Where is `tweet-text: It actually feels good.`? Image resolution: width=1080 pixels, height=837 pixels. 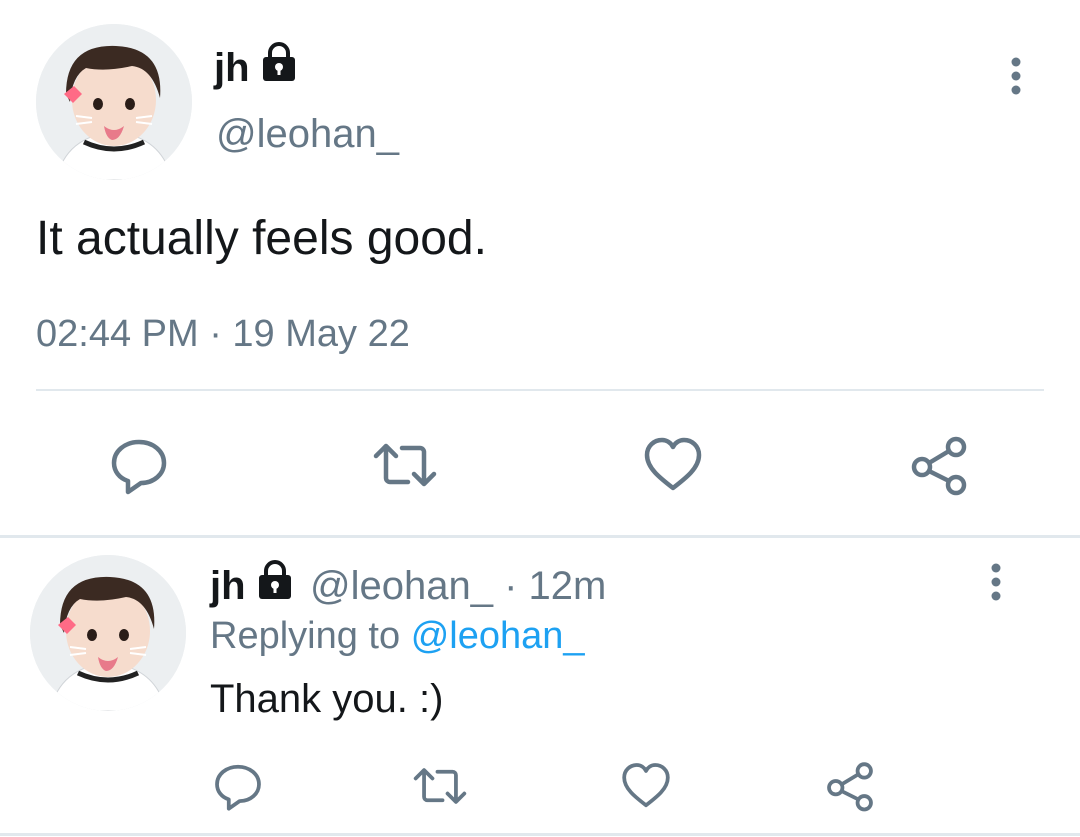
tweet-text: It actually feels good. is located at coordinates (261, 238).